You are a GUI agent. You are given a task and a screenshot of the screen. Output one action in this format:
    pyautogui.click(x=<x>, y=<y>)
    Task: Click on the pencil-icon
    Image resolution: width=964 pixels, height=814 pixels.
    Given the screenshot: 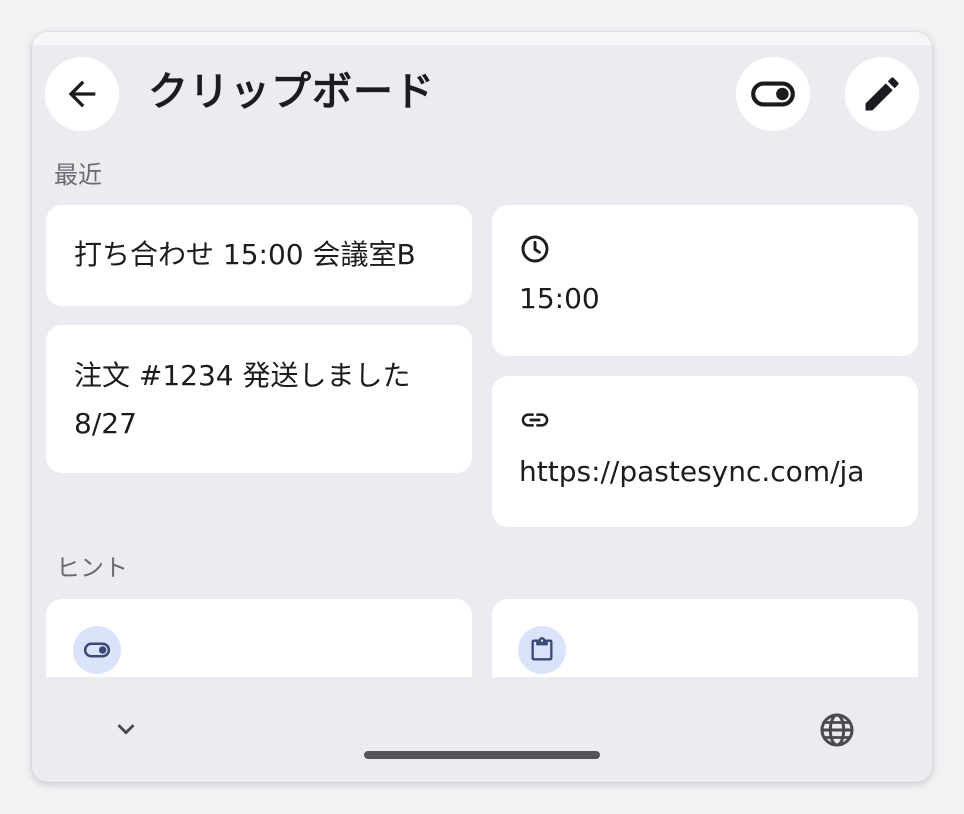 What is the action you would take?
    pyautogui.click(x=882, y=94)
    